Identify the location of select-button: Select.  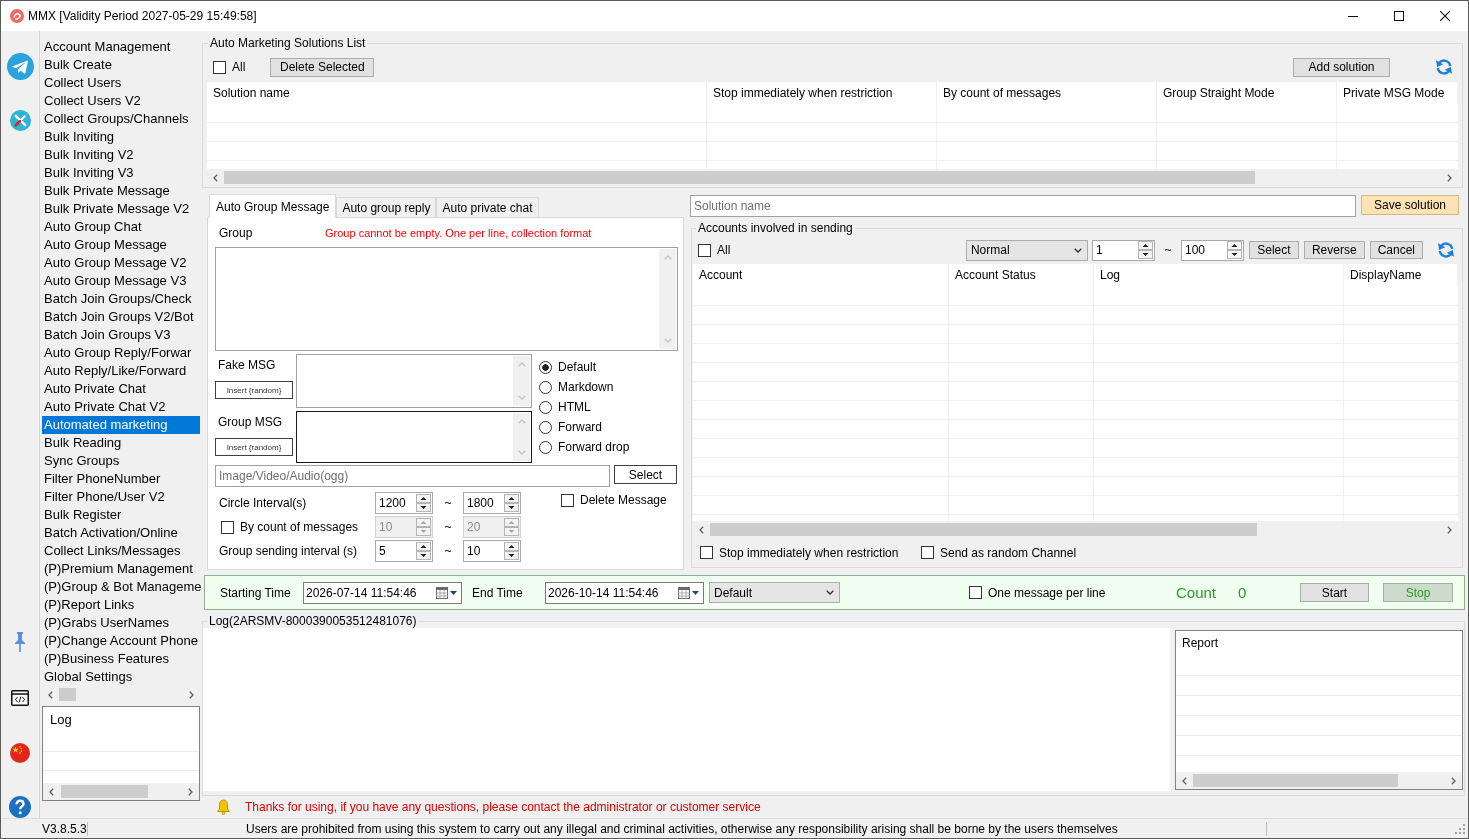
(1273, 250).